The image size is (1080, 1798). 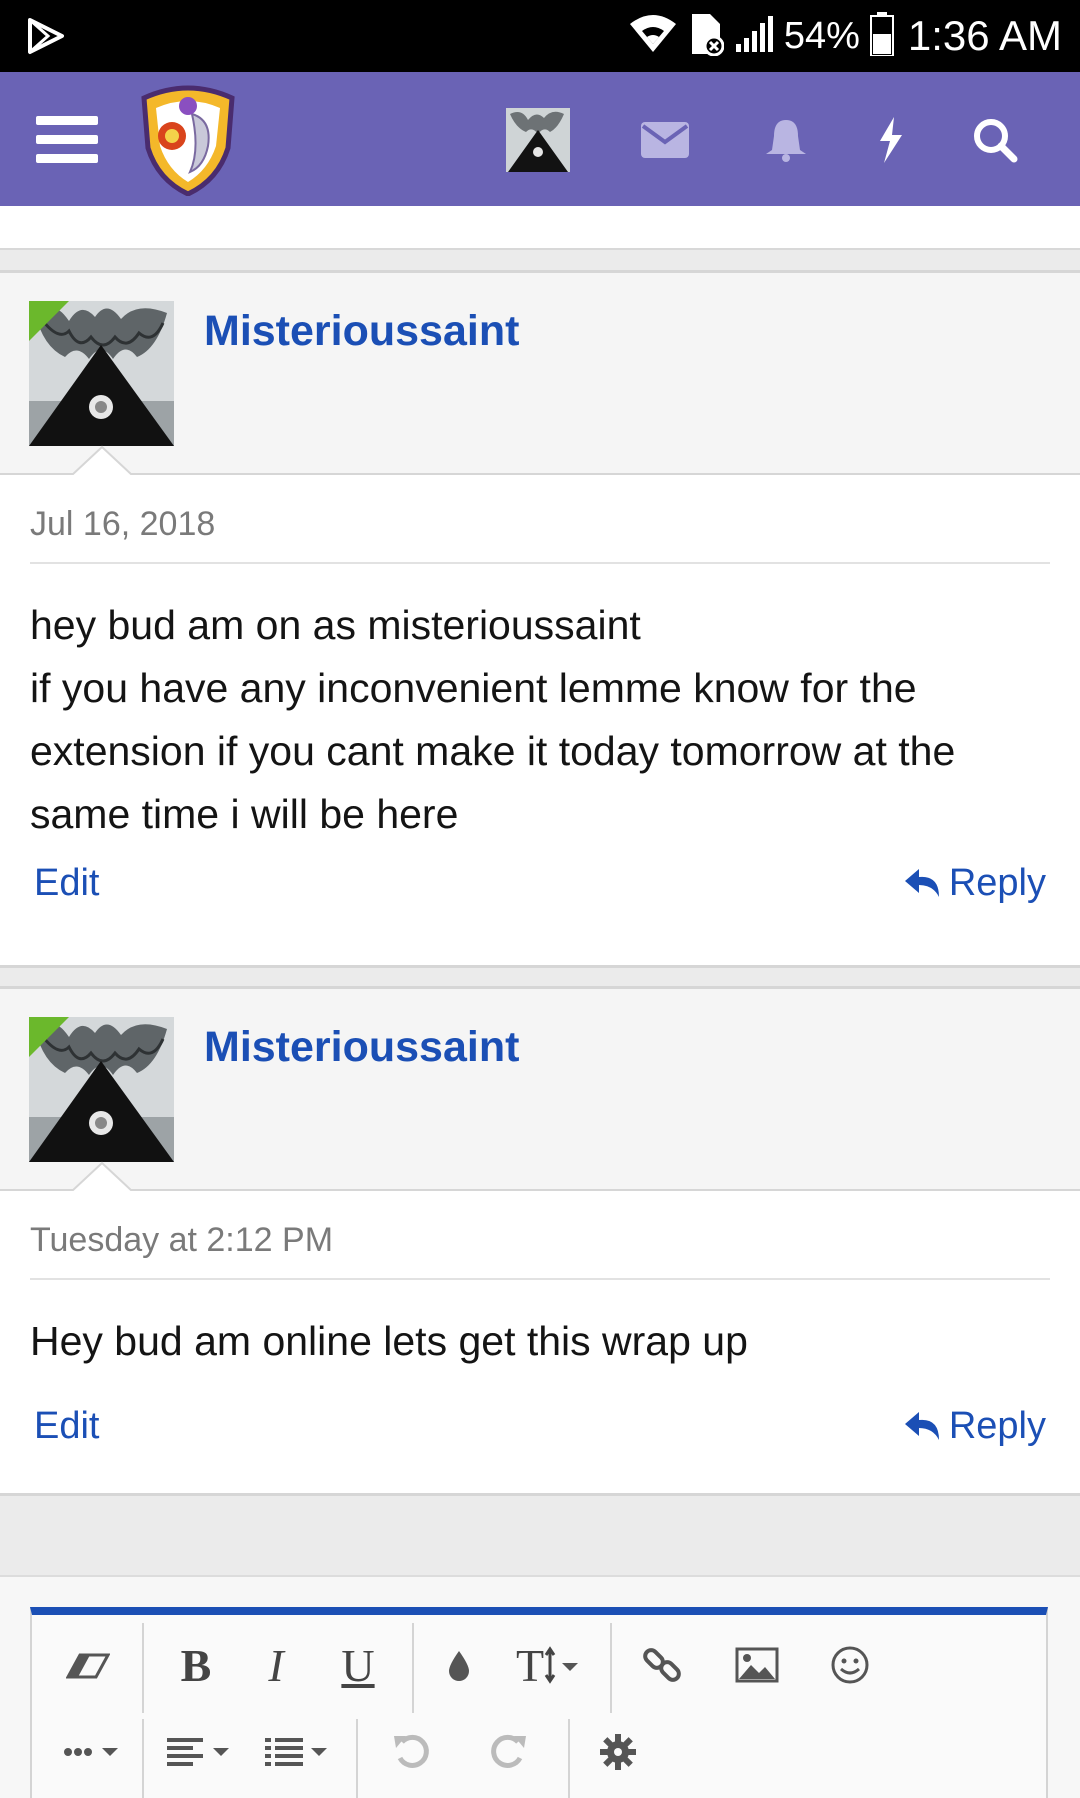 What do you see at coordinates (821, 35) in the screenshot?
I see `battery-percent: 54%` at bounding box center [821, 35].